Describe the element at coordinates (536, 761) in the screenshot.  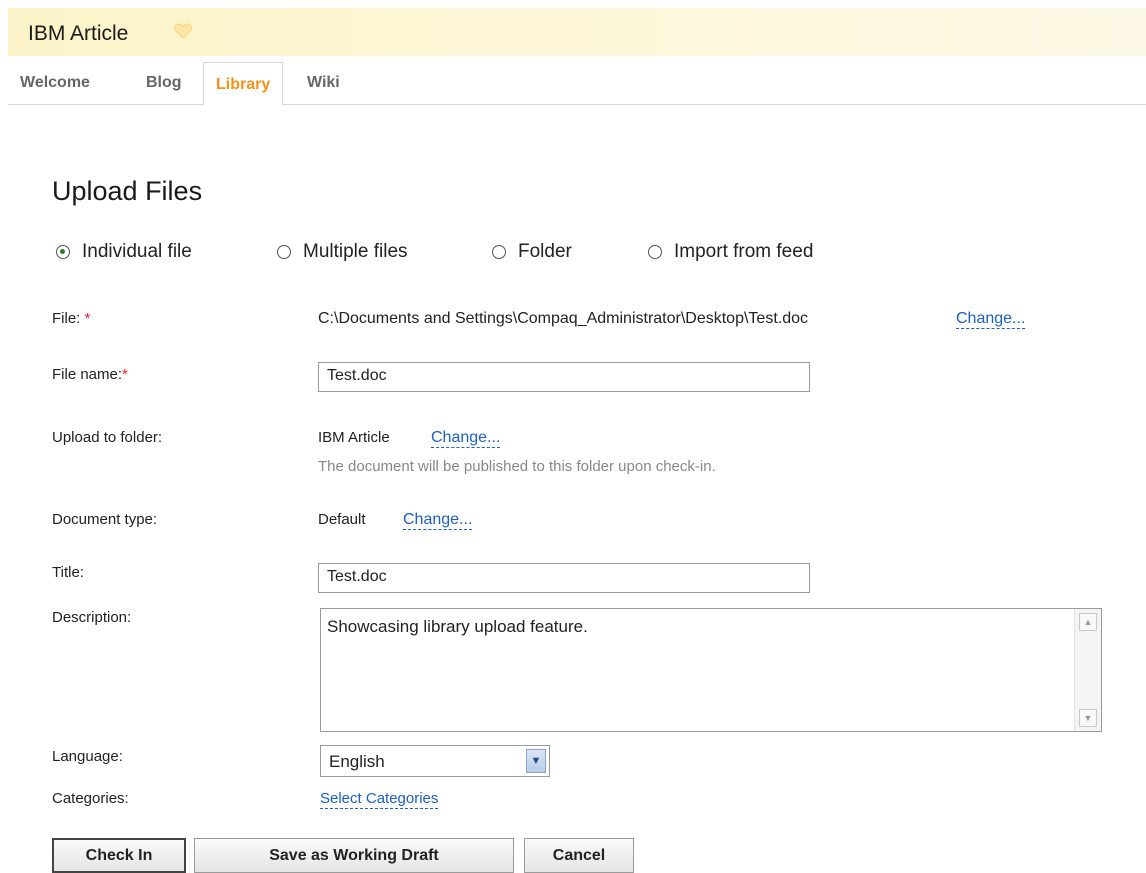
I see `chevron-down-icon: ▼` at that location.